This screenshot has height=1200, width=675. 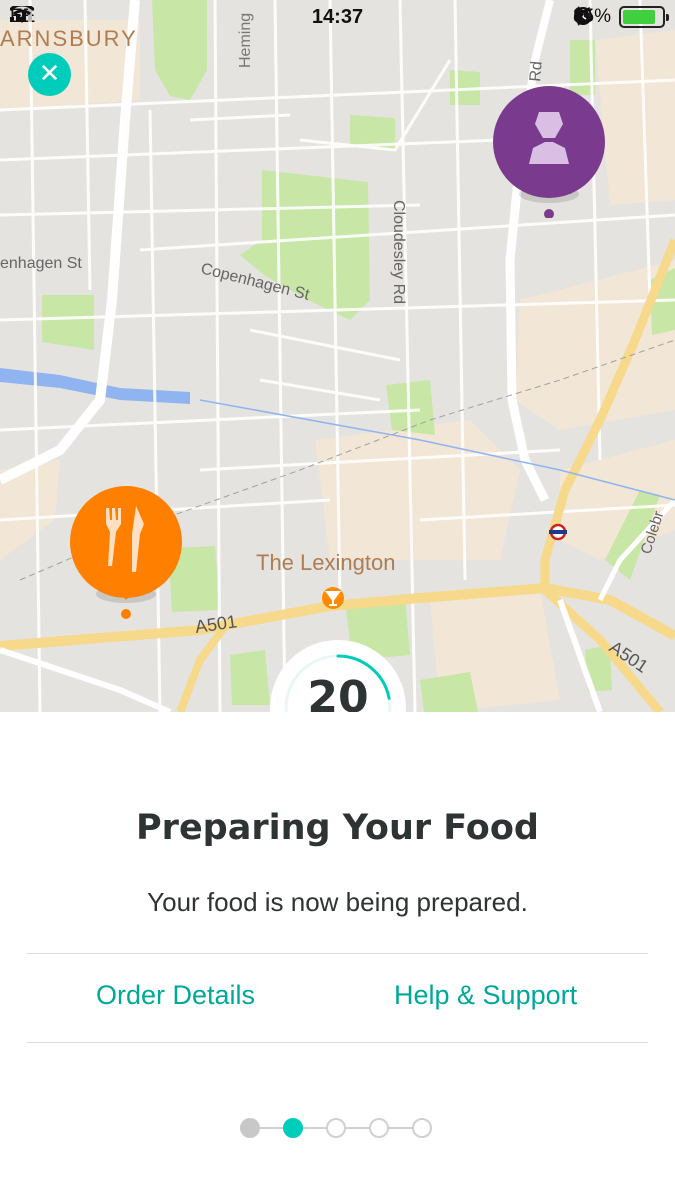 I want to click on help-support-link: Help & Support, so click(x=485, y=995).